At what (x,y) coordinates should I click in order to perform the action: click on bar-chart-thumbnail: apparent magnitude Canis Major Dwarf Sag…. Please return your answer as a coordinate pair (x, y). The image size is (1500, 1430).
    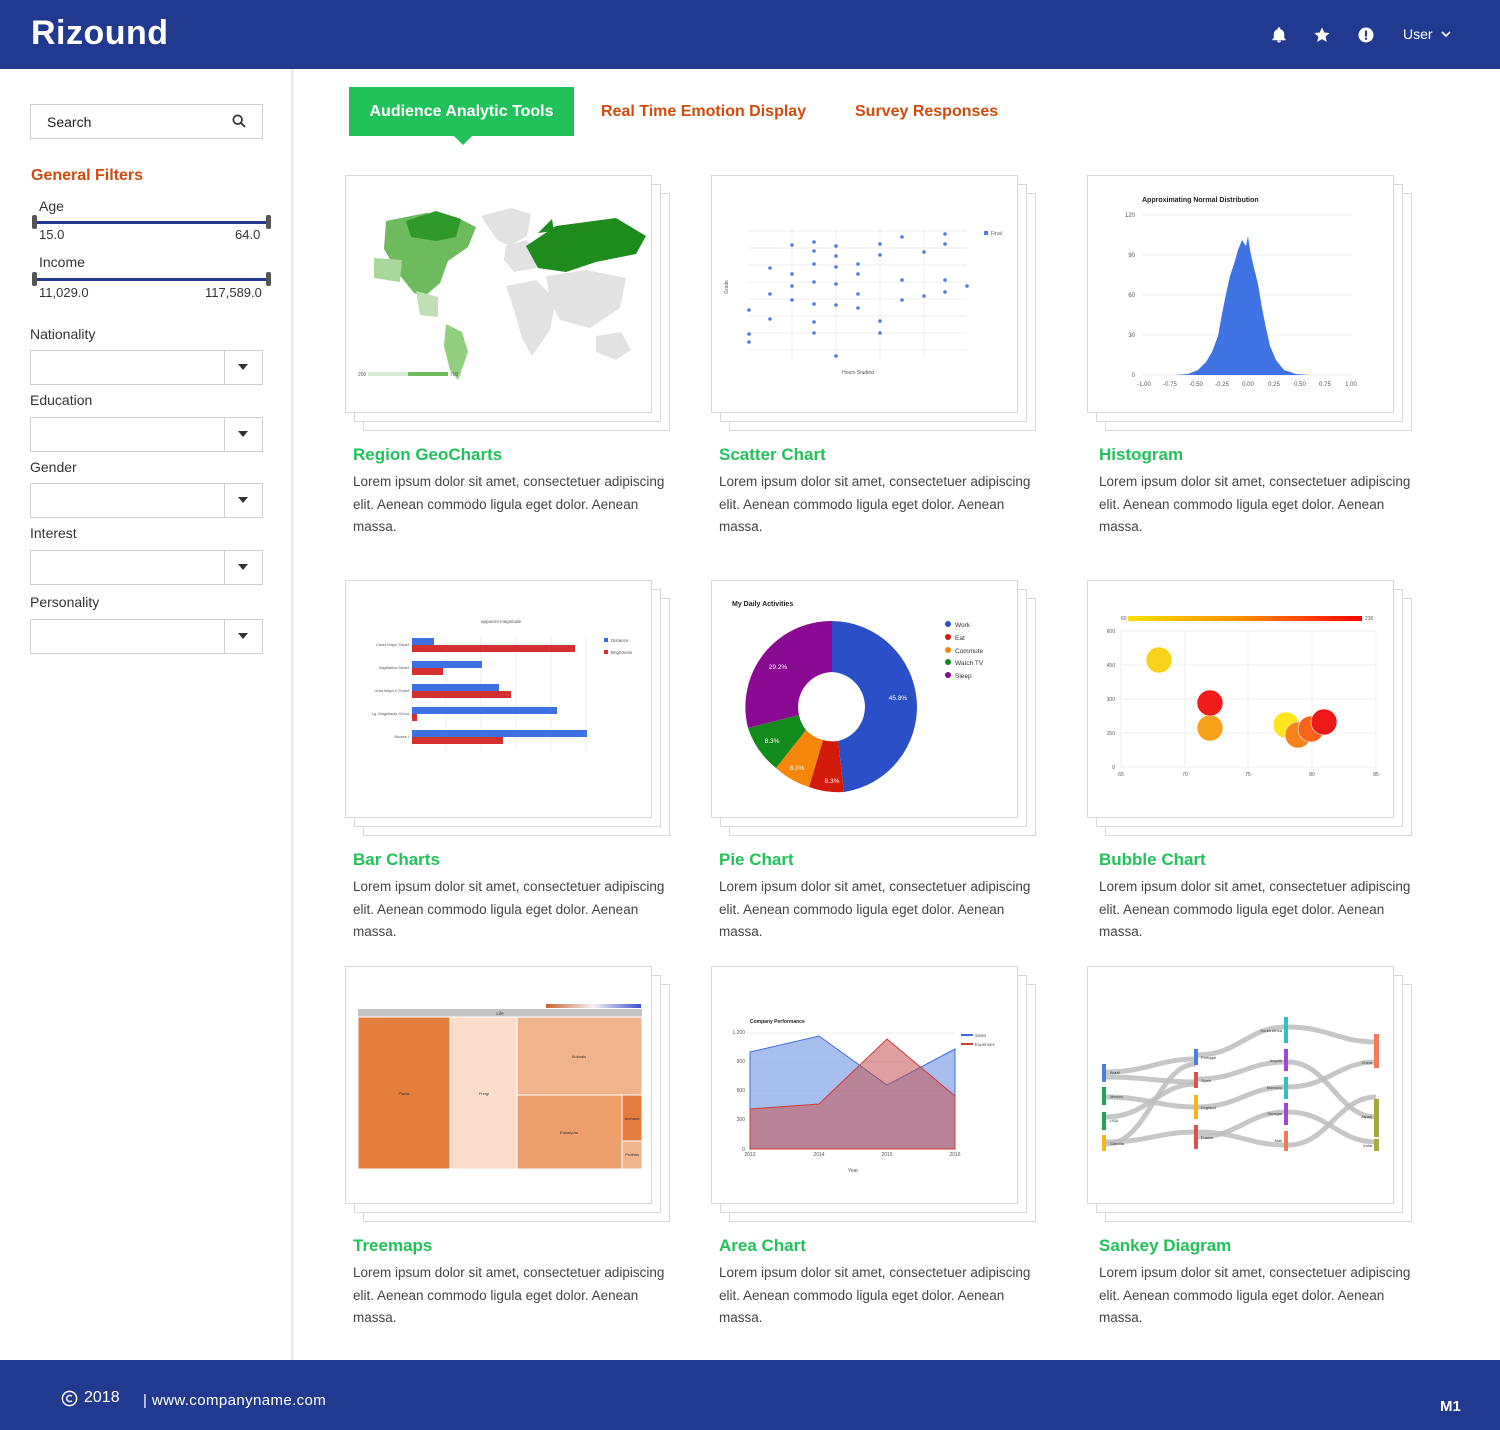
    Looking at the image, I should click on (498, 699).